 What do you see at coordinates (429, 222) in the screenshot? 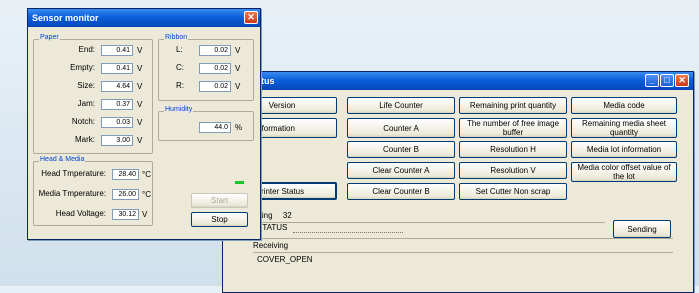
I see `sending-divider` at bounding box center [429, 222].